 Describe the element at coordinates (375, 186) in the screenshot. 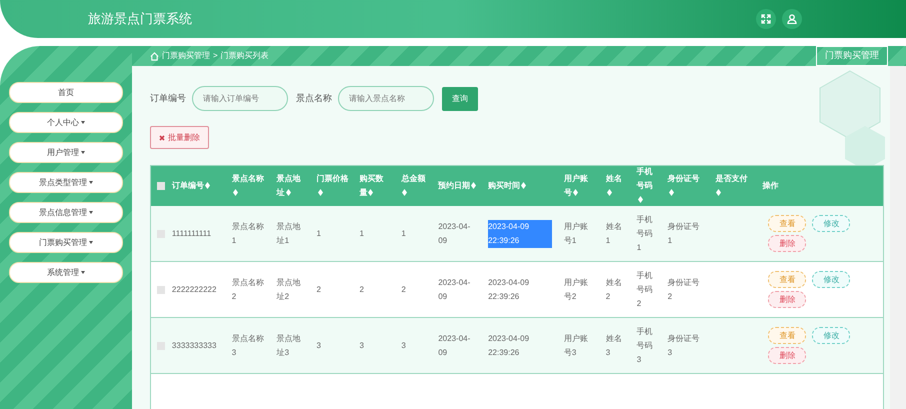

I see `column-header: 购买数量` at that location.